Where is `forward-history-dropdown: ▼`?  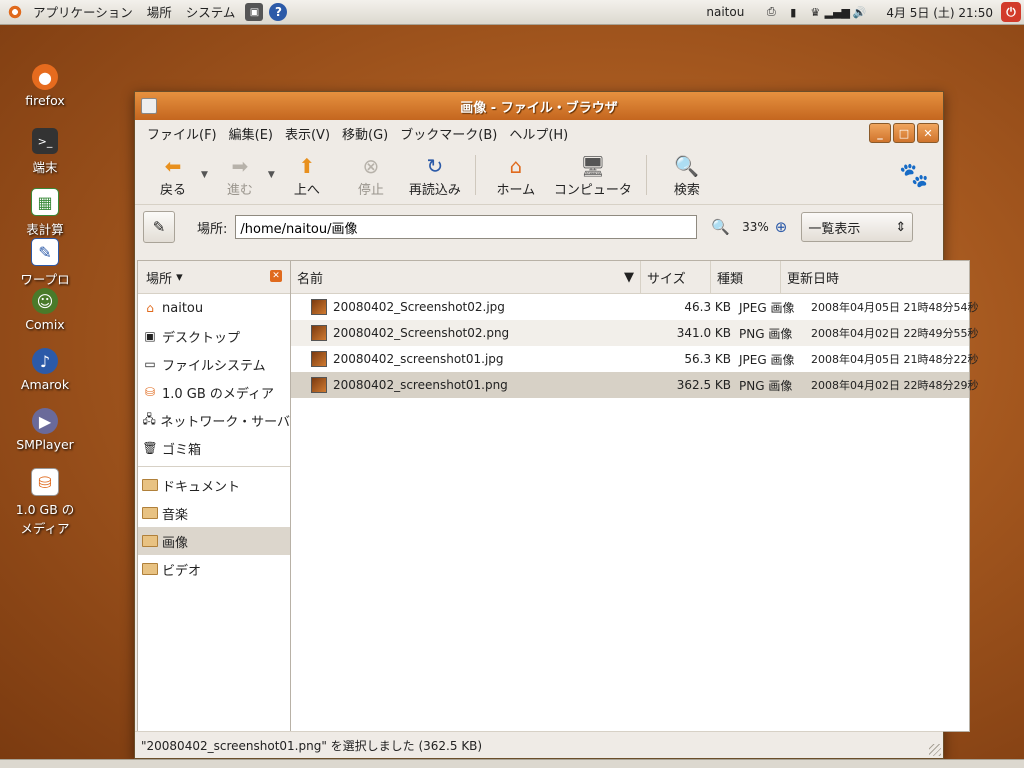
forward-history-dropdown: ▼ is located at coordinates (271, 175).